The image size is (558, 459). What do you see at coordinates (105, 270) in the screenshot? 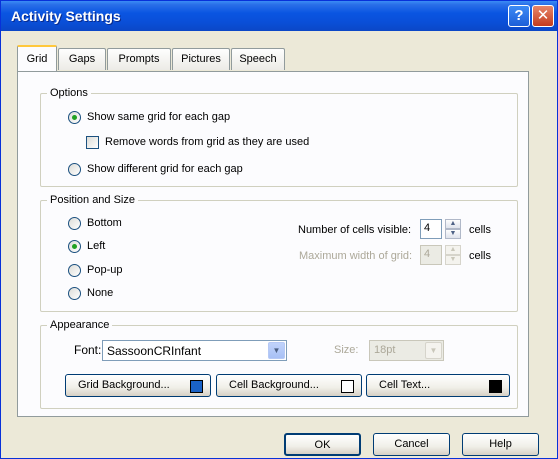
I see `popup-label: Pop-up` at bounding box center [105, 270].